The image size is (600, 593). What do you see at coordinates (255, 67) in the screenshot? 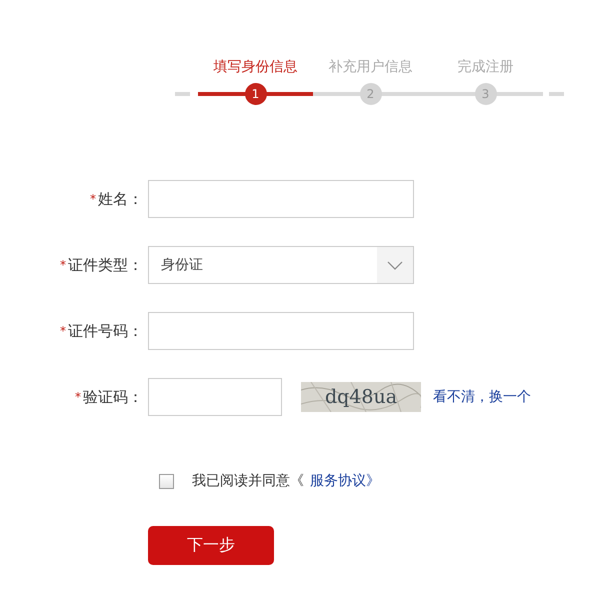
I see `step-label: 填写身份信息` at bounding box center [255, 67].